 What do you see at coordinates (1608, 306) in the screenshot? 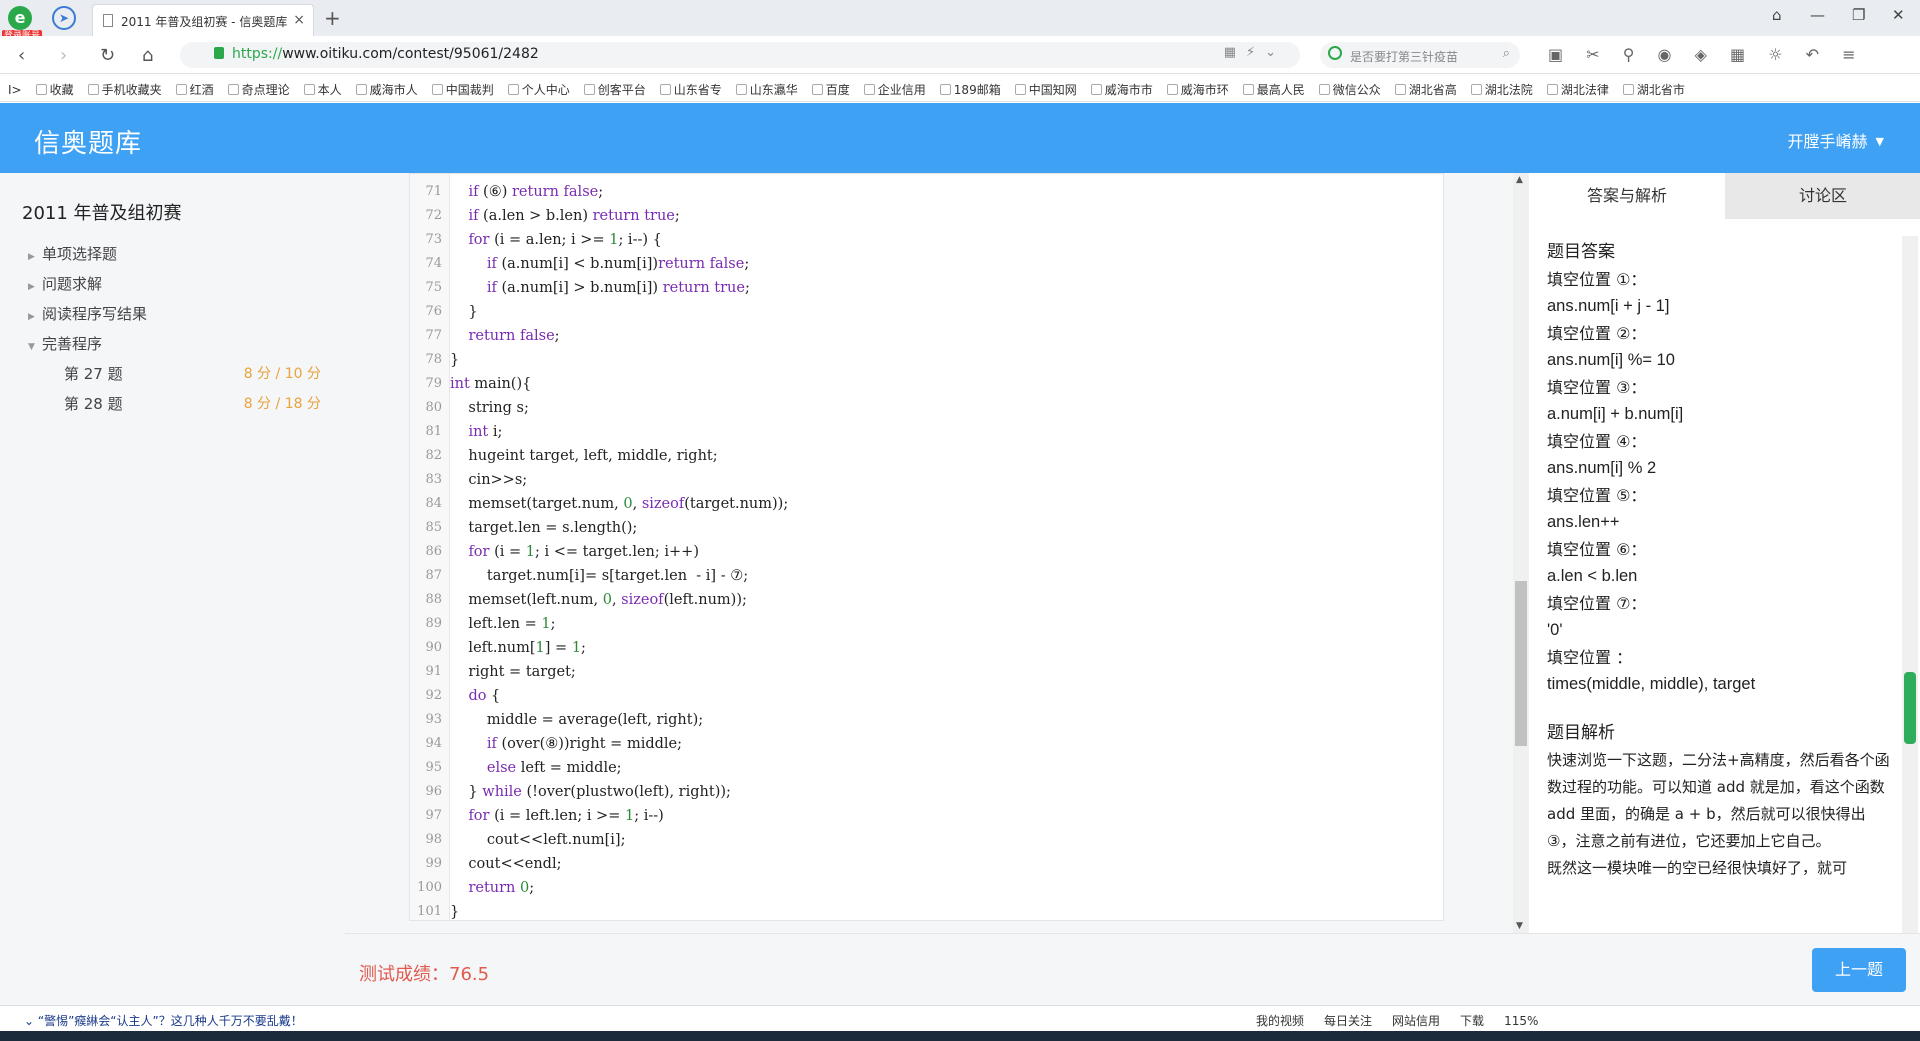
I see `answer-value: ans.num[i + j - 1]` at bounding box center [1608, 306].